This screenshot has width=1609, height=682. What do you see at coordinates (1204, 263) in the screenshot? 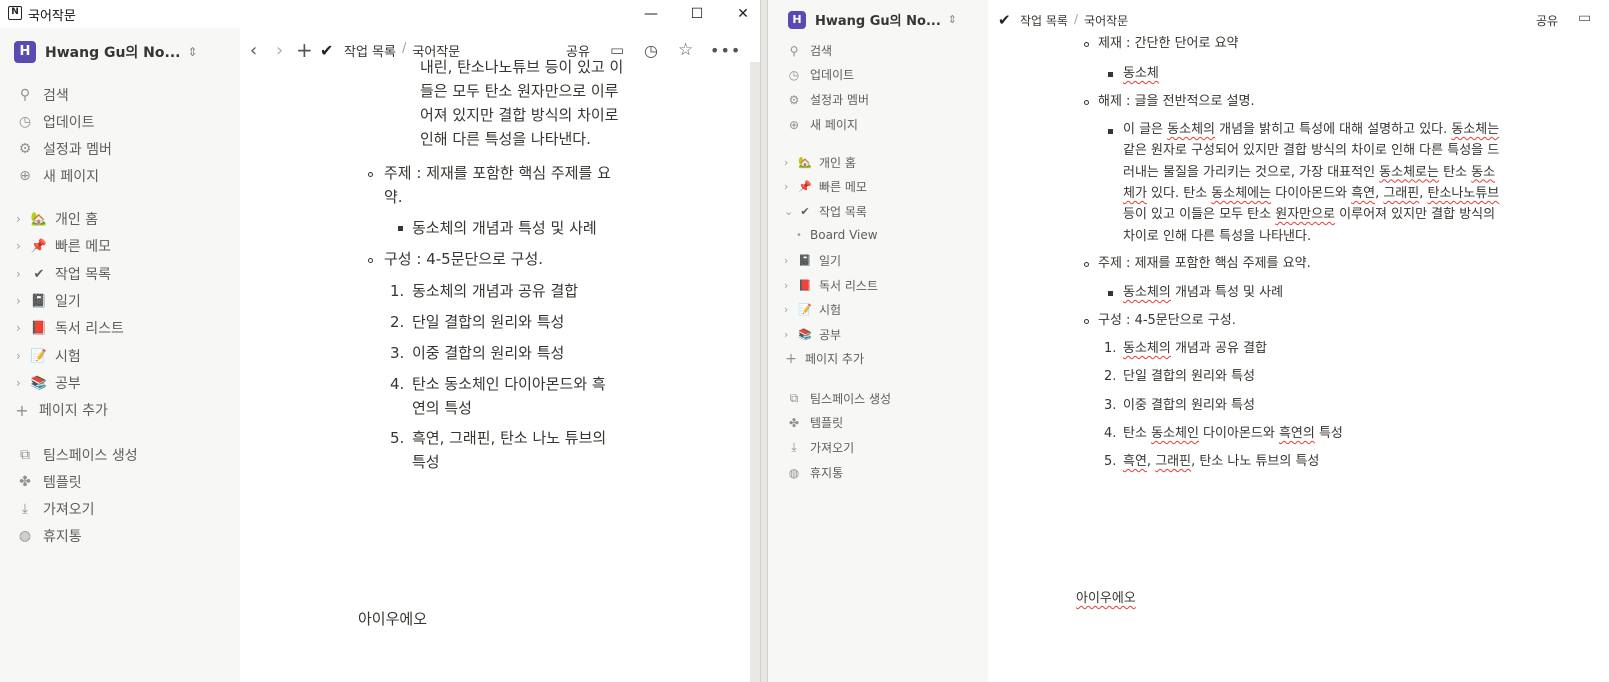
I see `theme-item: 주제 : 제재를 포함한 핵심 주제를 요약.` at bounding box center [1204, 263].